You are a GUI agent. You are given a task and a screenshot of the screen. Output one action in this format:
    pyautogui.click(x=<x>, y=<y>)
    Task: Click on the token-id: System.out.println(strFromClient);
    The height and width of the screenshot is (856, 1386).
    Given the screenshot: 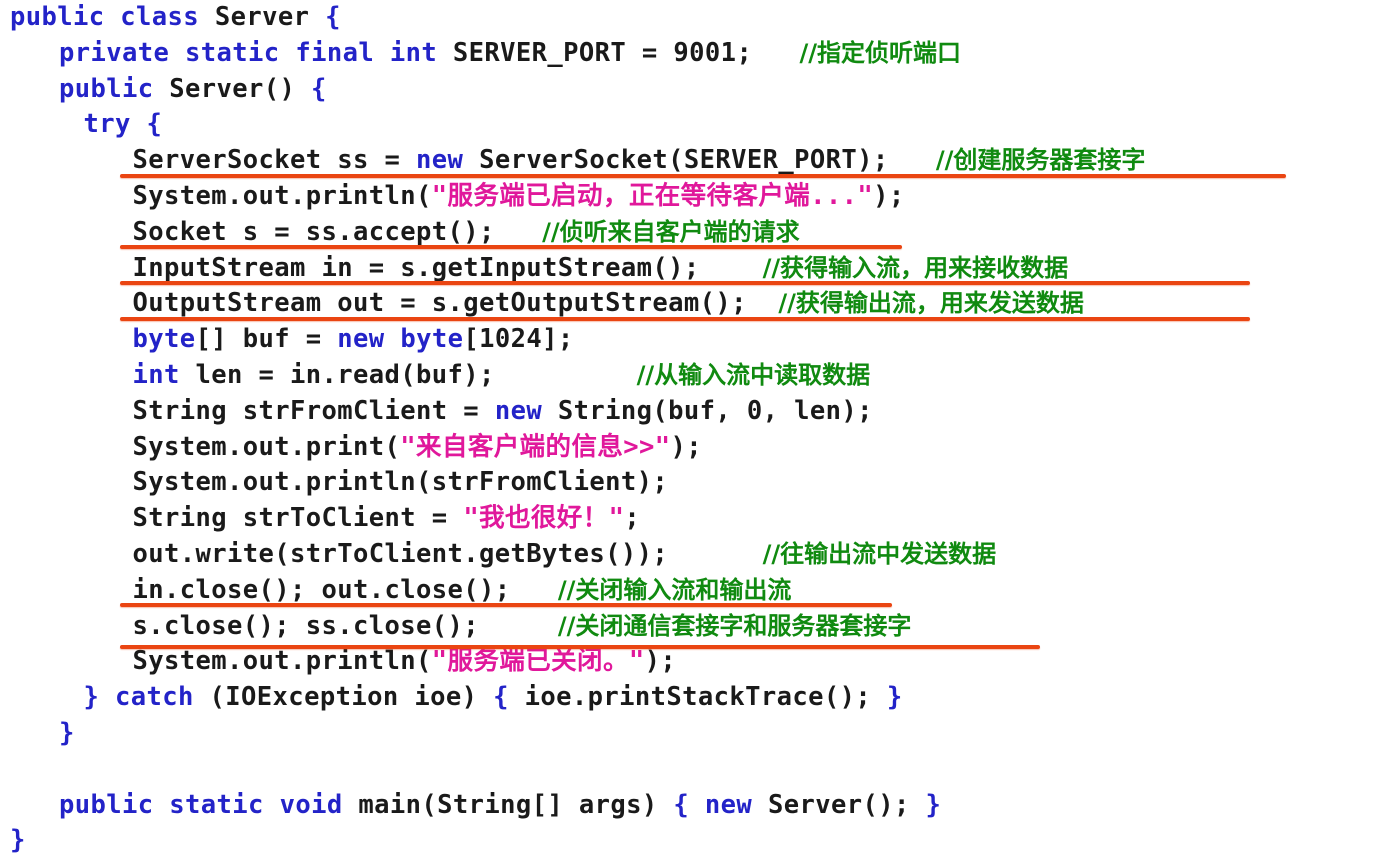 What is the action you would take?
    pyautogui.click(x=400, y=482)
    